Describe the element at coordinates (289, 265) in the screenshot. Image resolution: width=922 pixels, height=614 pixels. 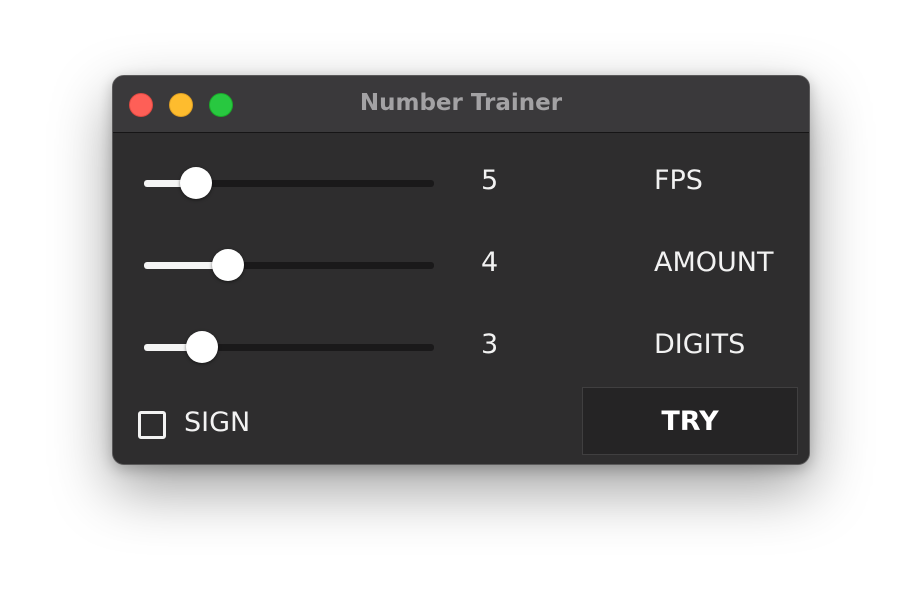
I see `amount-slider` at that location.